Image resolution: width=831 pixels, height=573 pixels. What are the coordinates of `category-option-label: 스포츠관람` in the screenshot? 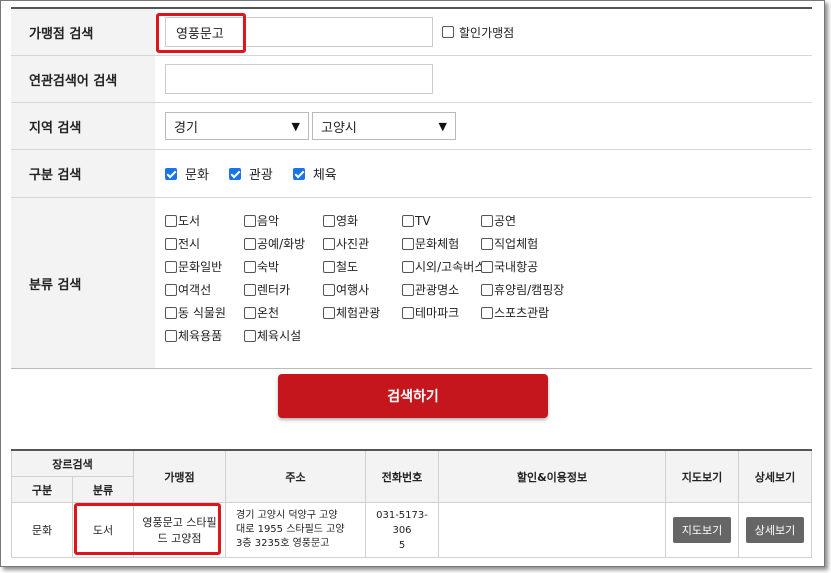 It's located at (522, 313).